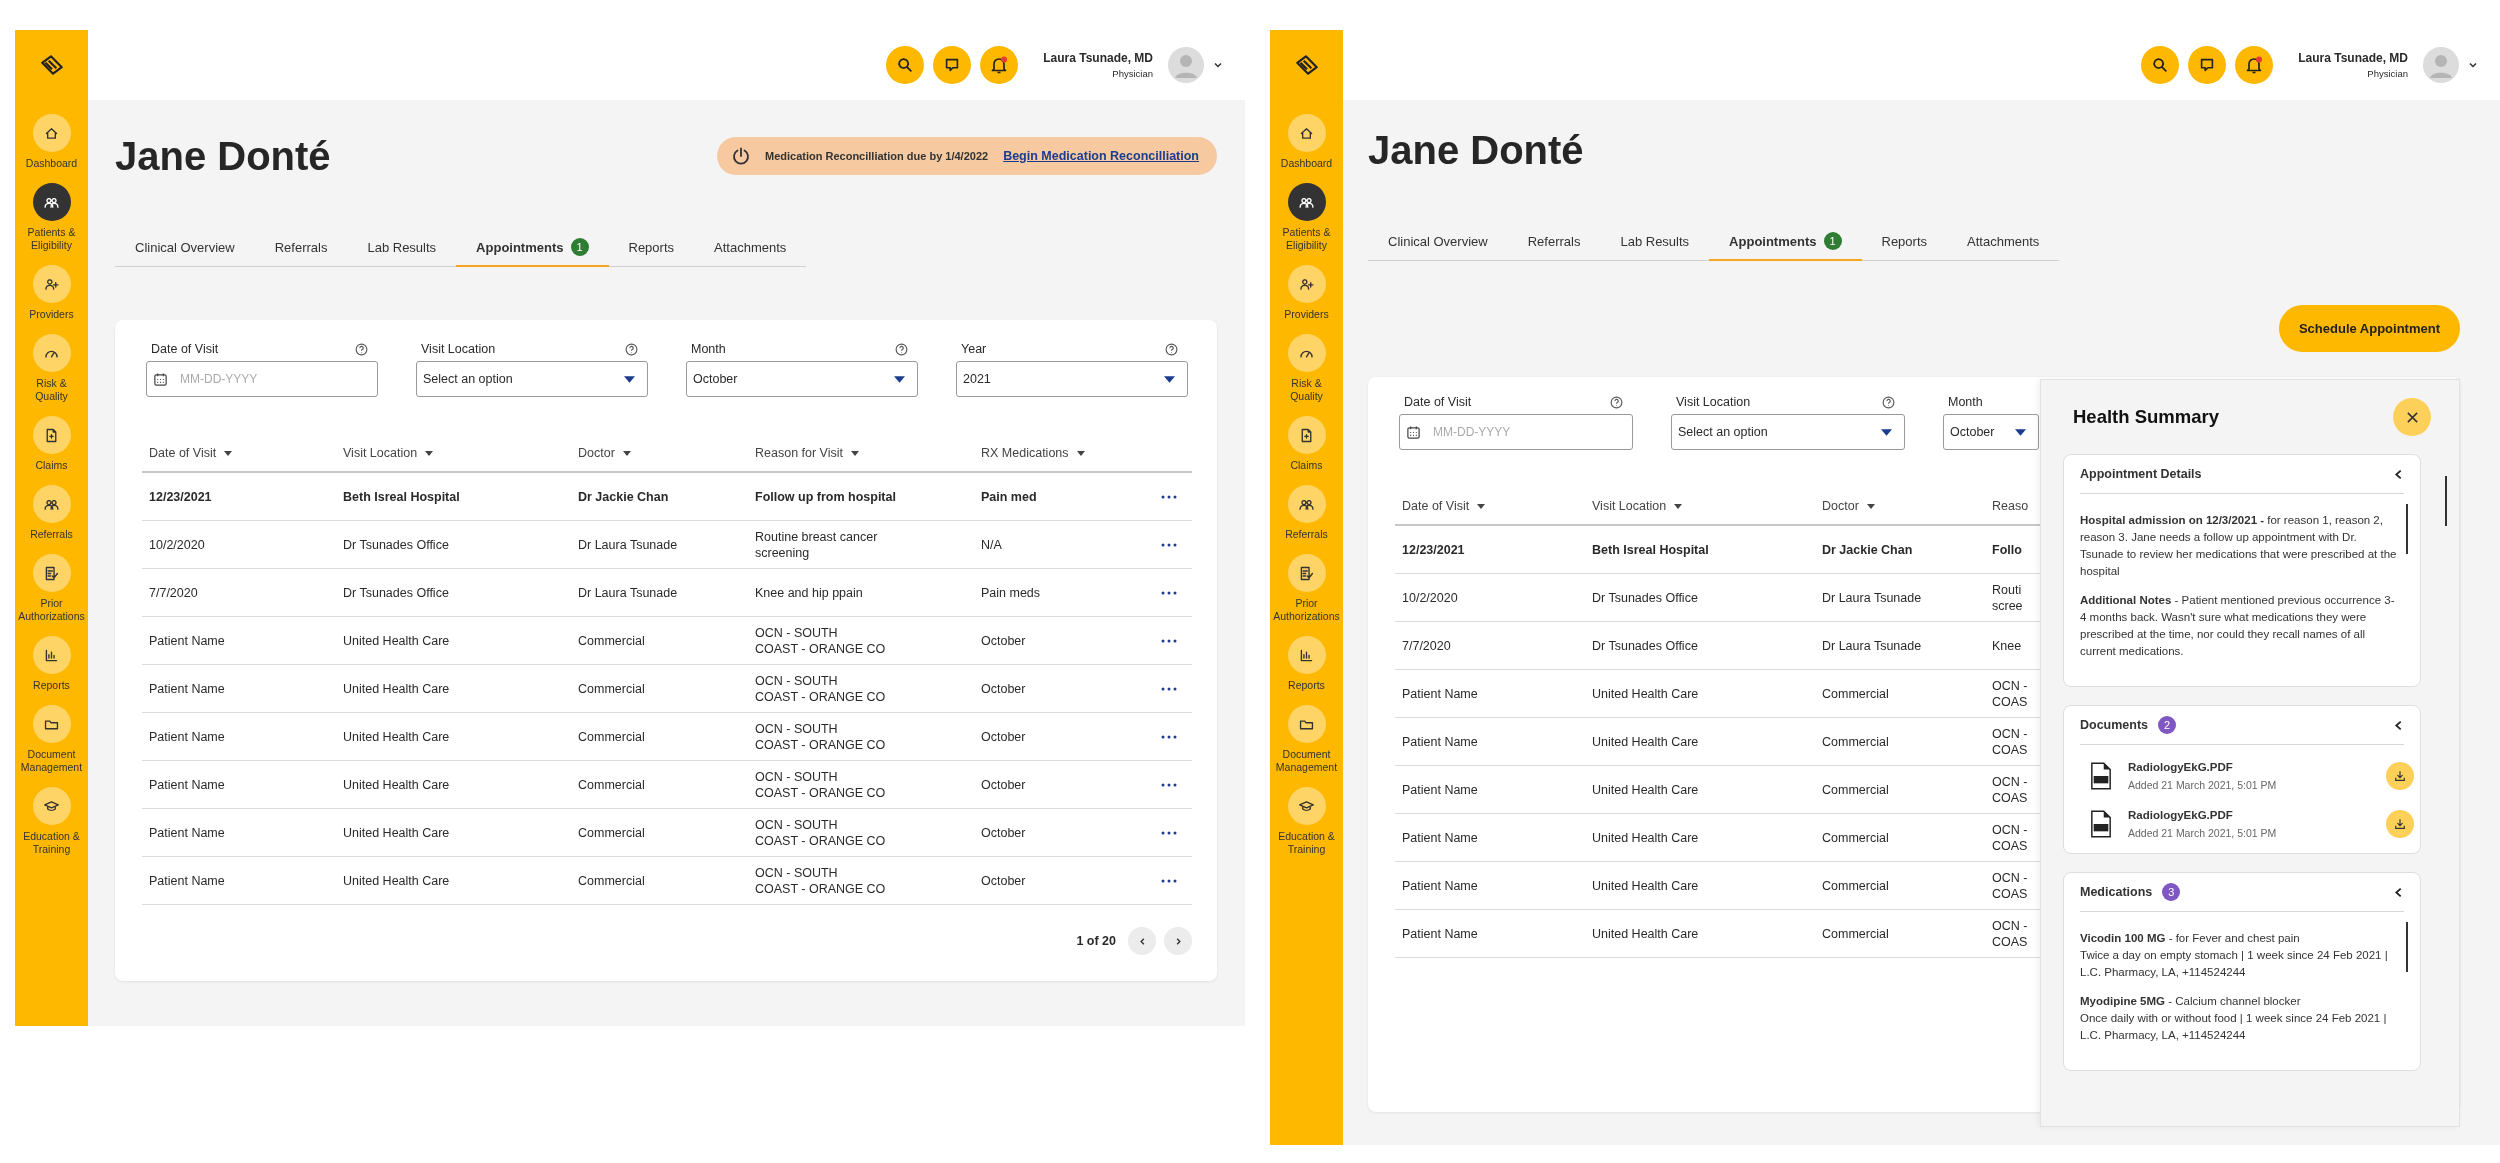 Image resolution: width=2500 pixels, height=1163 pixels. What do you see at coordinates (1773, 241) in the screenshot?
I see `tab-label: Appointments` at bounding box center [1773, 241].